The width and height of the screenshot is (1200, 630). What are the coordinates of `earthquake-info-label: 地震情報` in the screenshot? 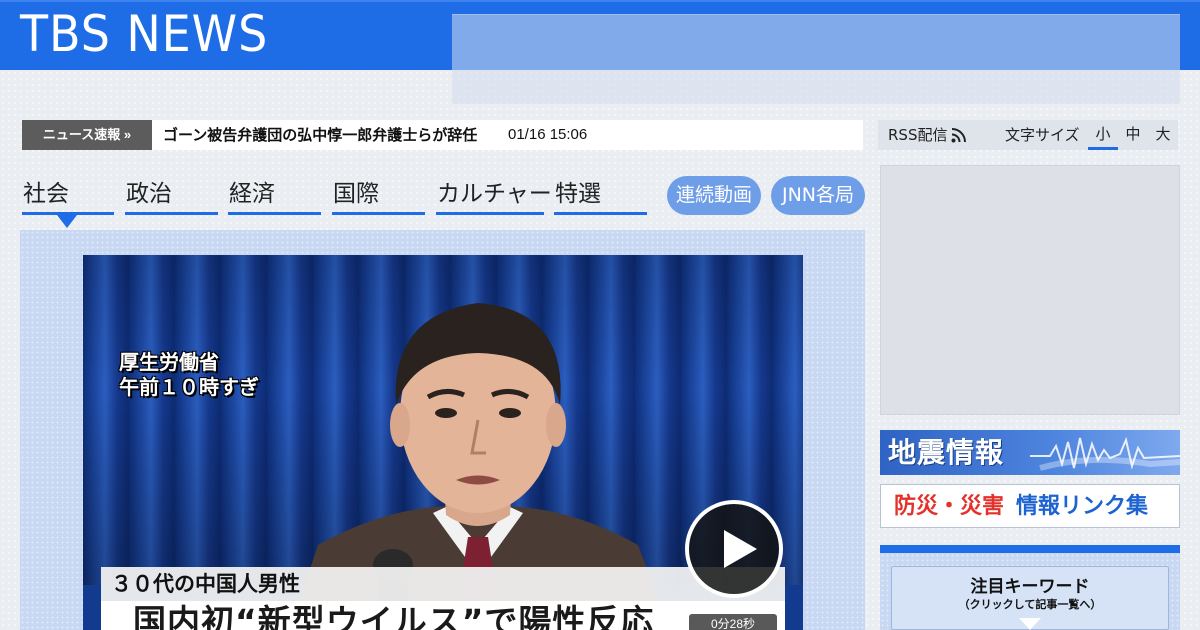 It's located at (946, 452).